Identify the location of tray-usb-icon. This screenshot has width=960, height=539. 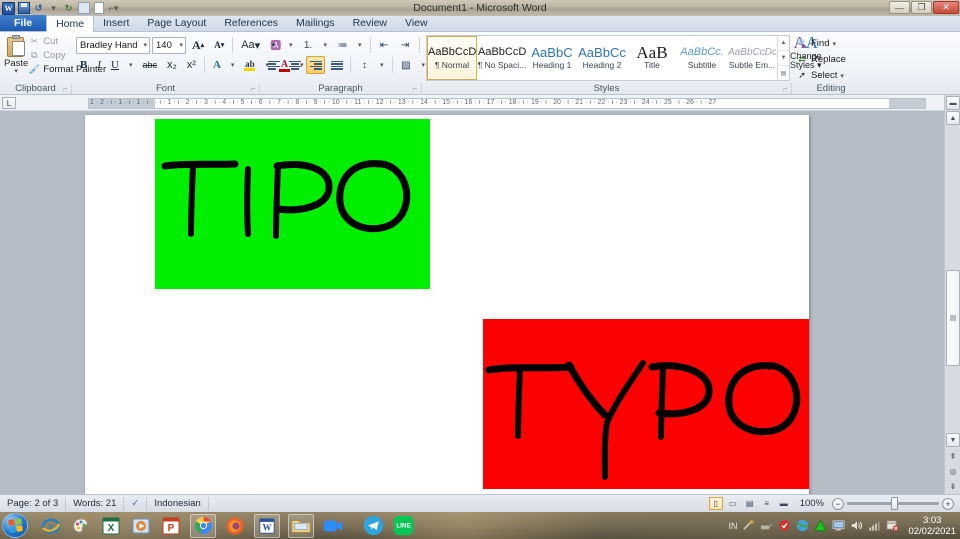
(748, 525).